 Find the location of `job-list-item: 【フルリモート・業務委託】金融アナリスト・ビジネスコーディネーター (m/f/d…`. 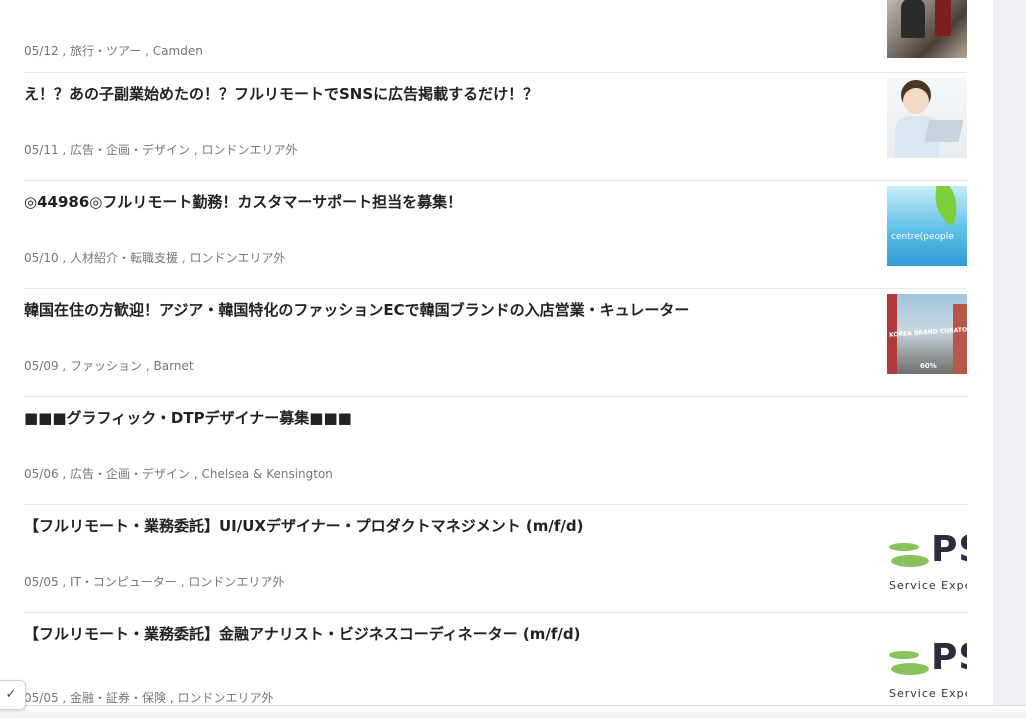

job-list-item: 【フルリモート・業務委託】金融アナリスト・ビジネスコーディネーター (m/f/d… is located at coordinates (495, 665).